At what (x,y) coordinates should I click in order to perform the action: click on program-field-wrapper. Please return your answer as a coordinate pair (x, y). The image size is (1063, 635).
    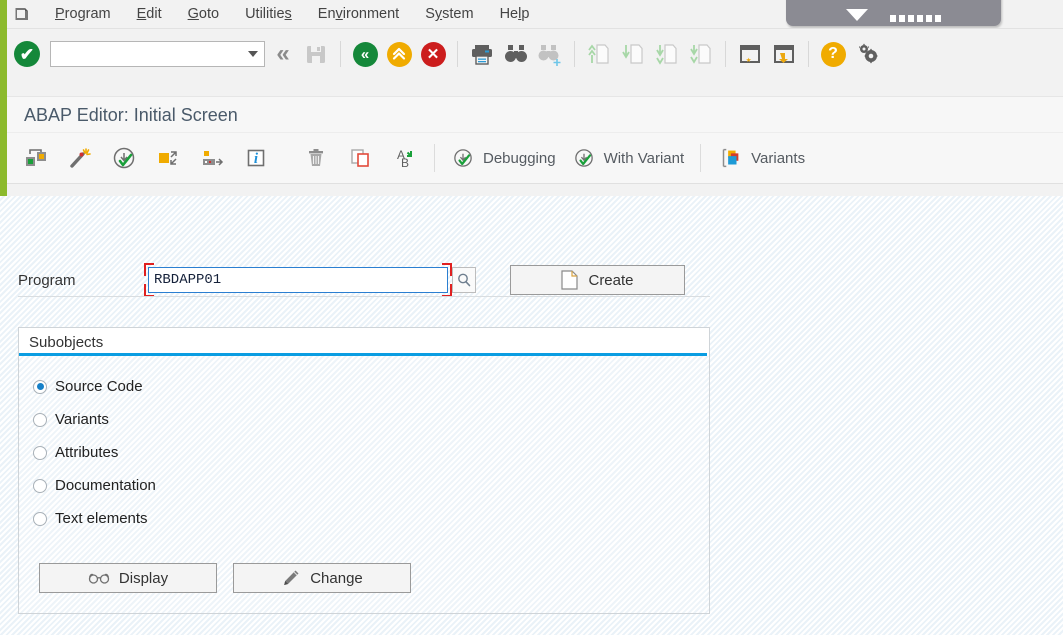
    Looking at the image, I should click on (298, 280).